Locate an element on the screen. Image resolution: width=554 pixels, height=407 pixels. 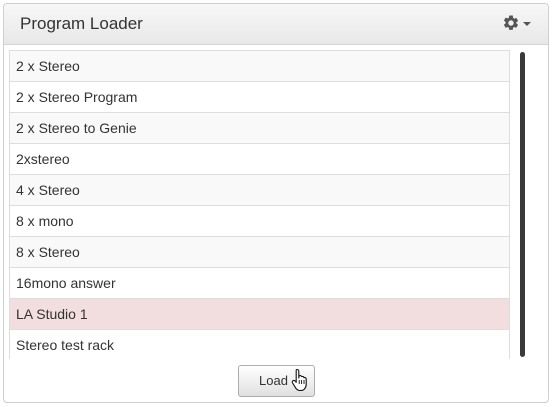
gear-icon is located at coordinates (511, 22).